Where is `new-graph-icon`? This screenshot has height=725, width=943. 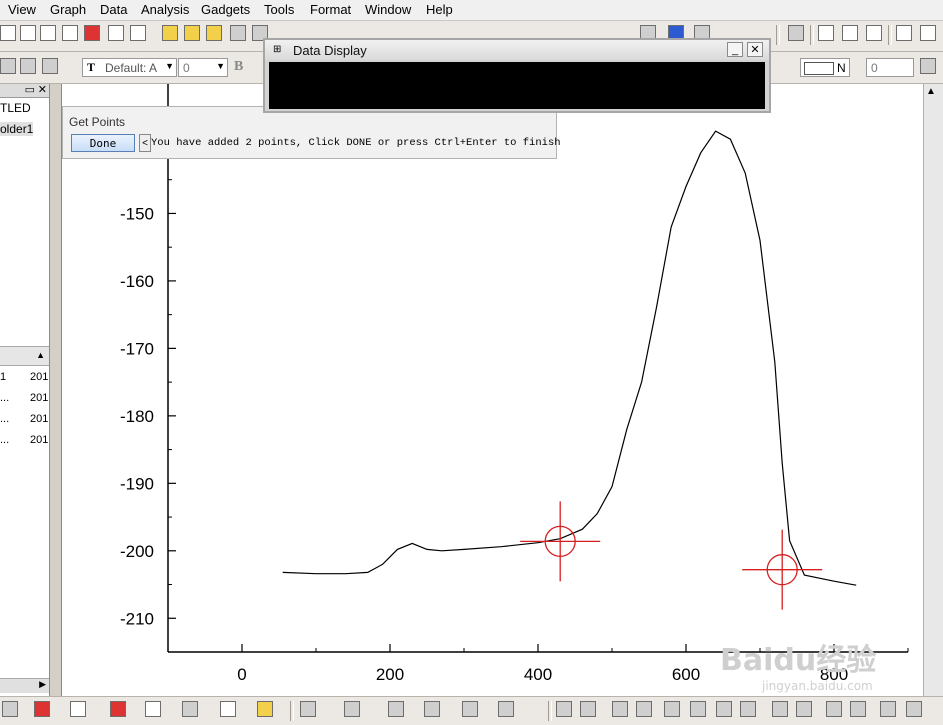 new-graph-icon is located at coordinates (92, 33).